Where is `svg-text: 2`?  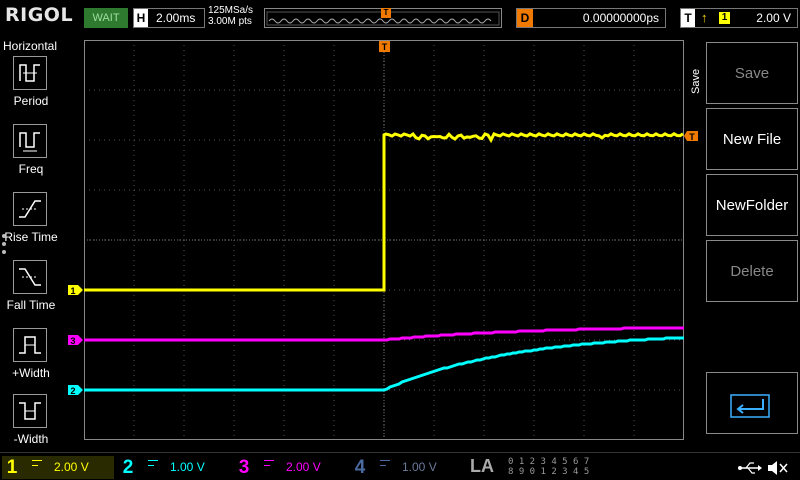 svg-text: 2 is located at coordinates (72, 391).